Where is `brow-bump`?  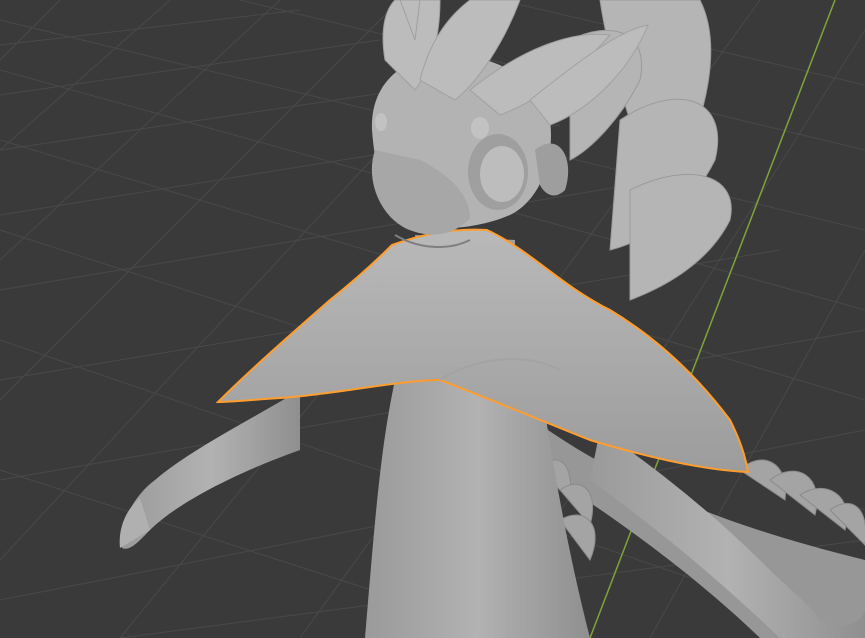
brow-bump is located at coordinates (480, 128).